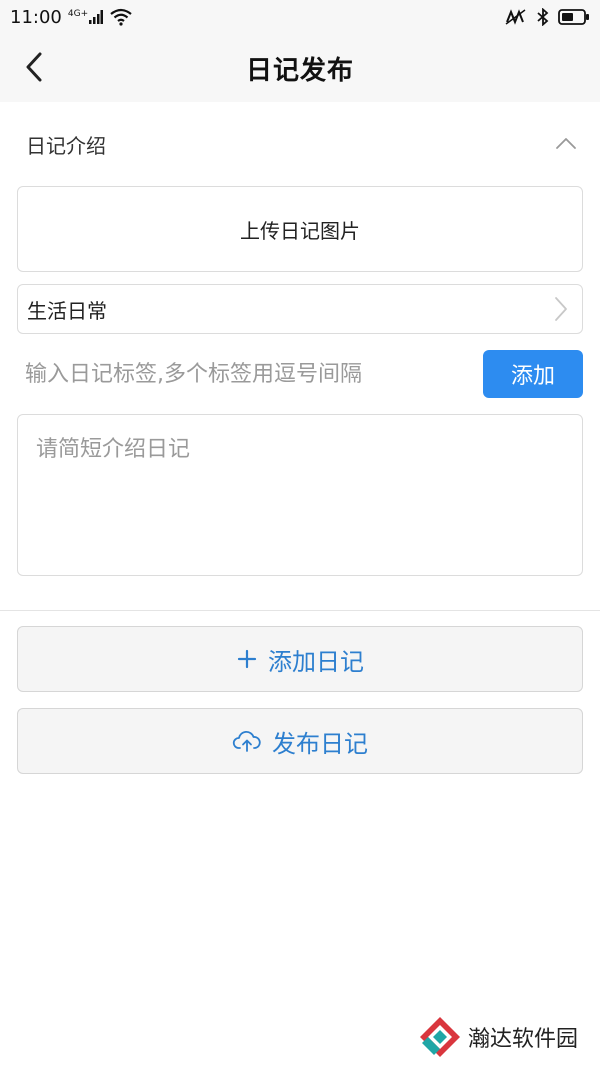  I want to click on intro-textarea, so click(300, 495).